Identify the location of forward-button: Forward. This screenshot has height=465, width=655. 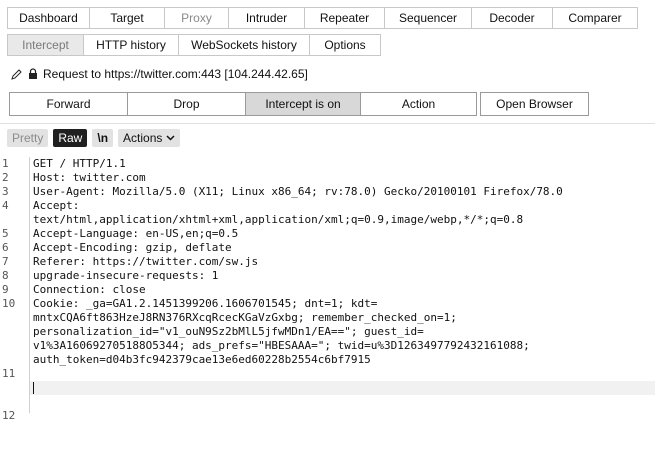
(68, 104).